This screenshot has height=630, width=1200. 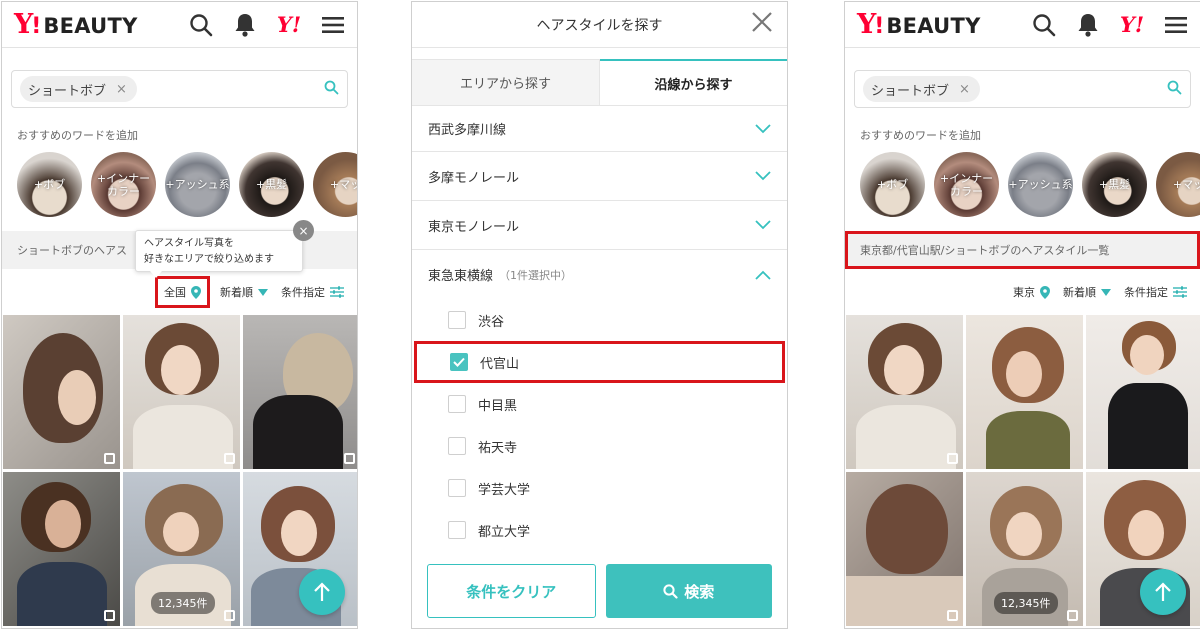 I want to click on station-option: 祐天寺, so click(x=599, y=446).